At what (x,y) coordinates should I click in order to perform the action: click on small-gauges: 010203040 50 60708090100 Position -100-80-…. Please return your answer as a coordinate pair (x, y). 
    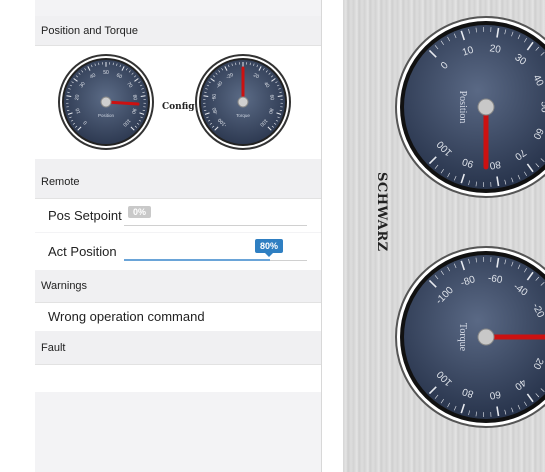
    Looking at the image, I should click on (174, 102).